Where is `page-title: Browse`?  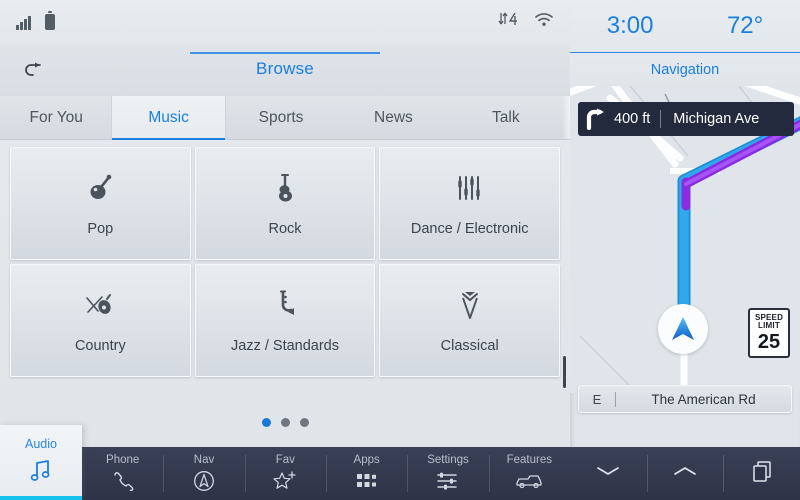 page-title: Browse is located at coordinates (285, 68).